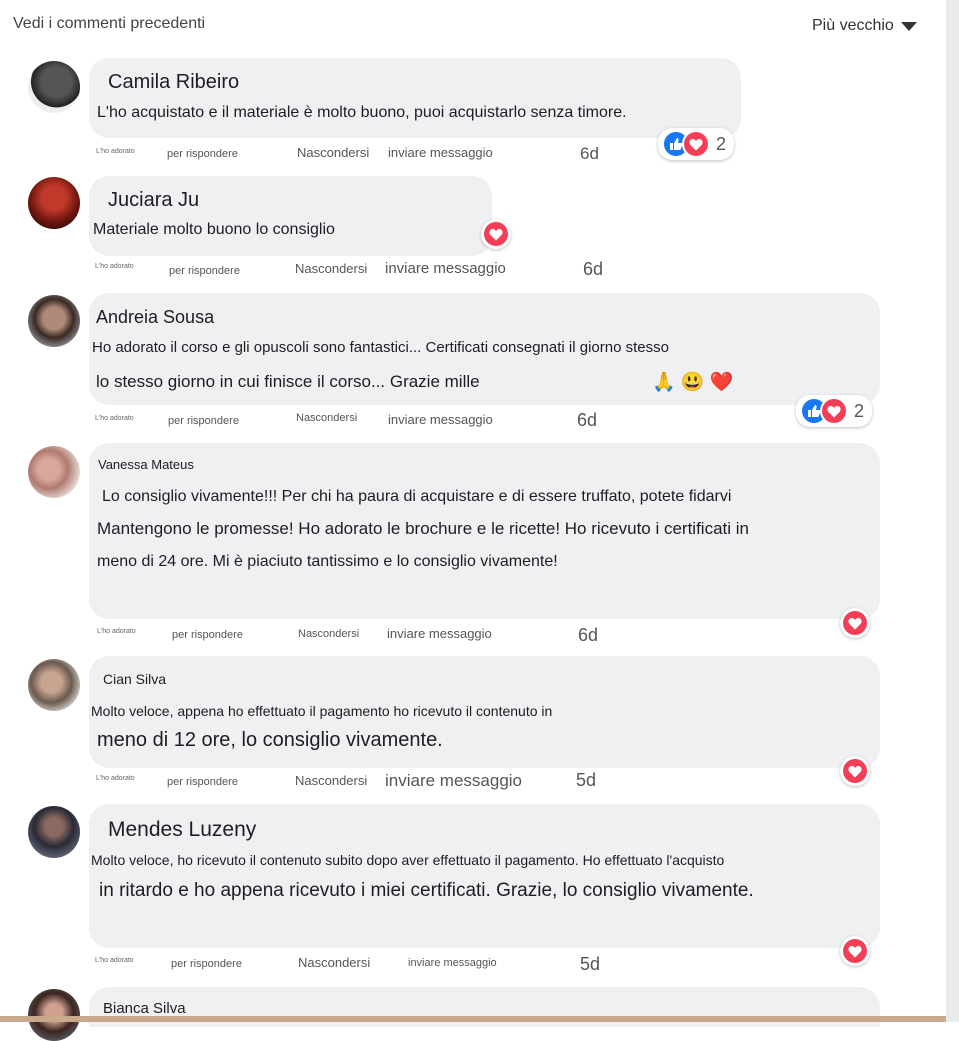 Image resolution: width=959 pixels, height=1041 pixels. Describe the element at coordinates (109, 24) in the screenshot. I see `previous-comments-link: Vedi i commenti precedenti` at that location.